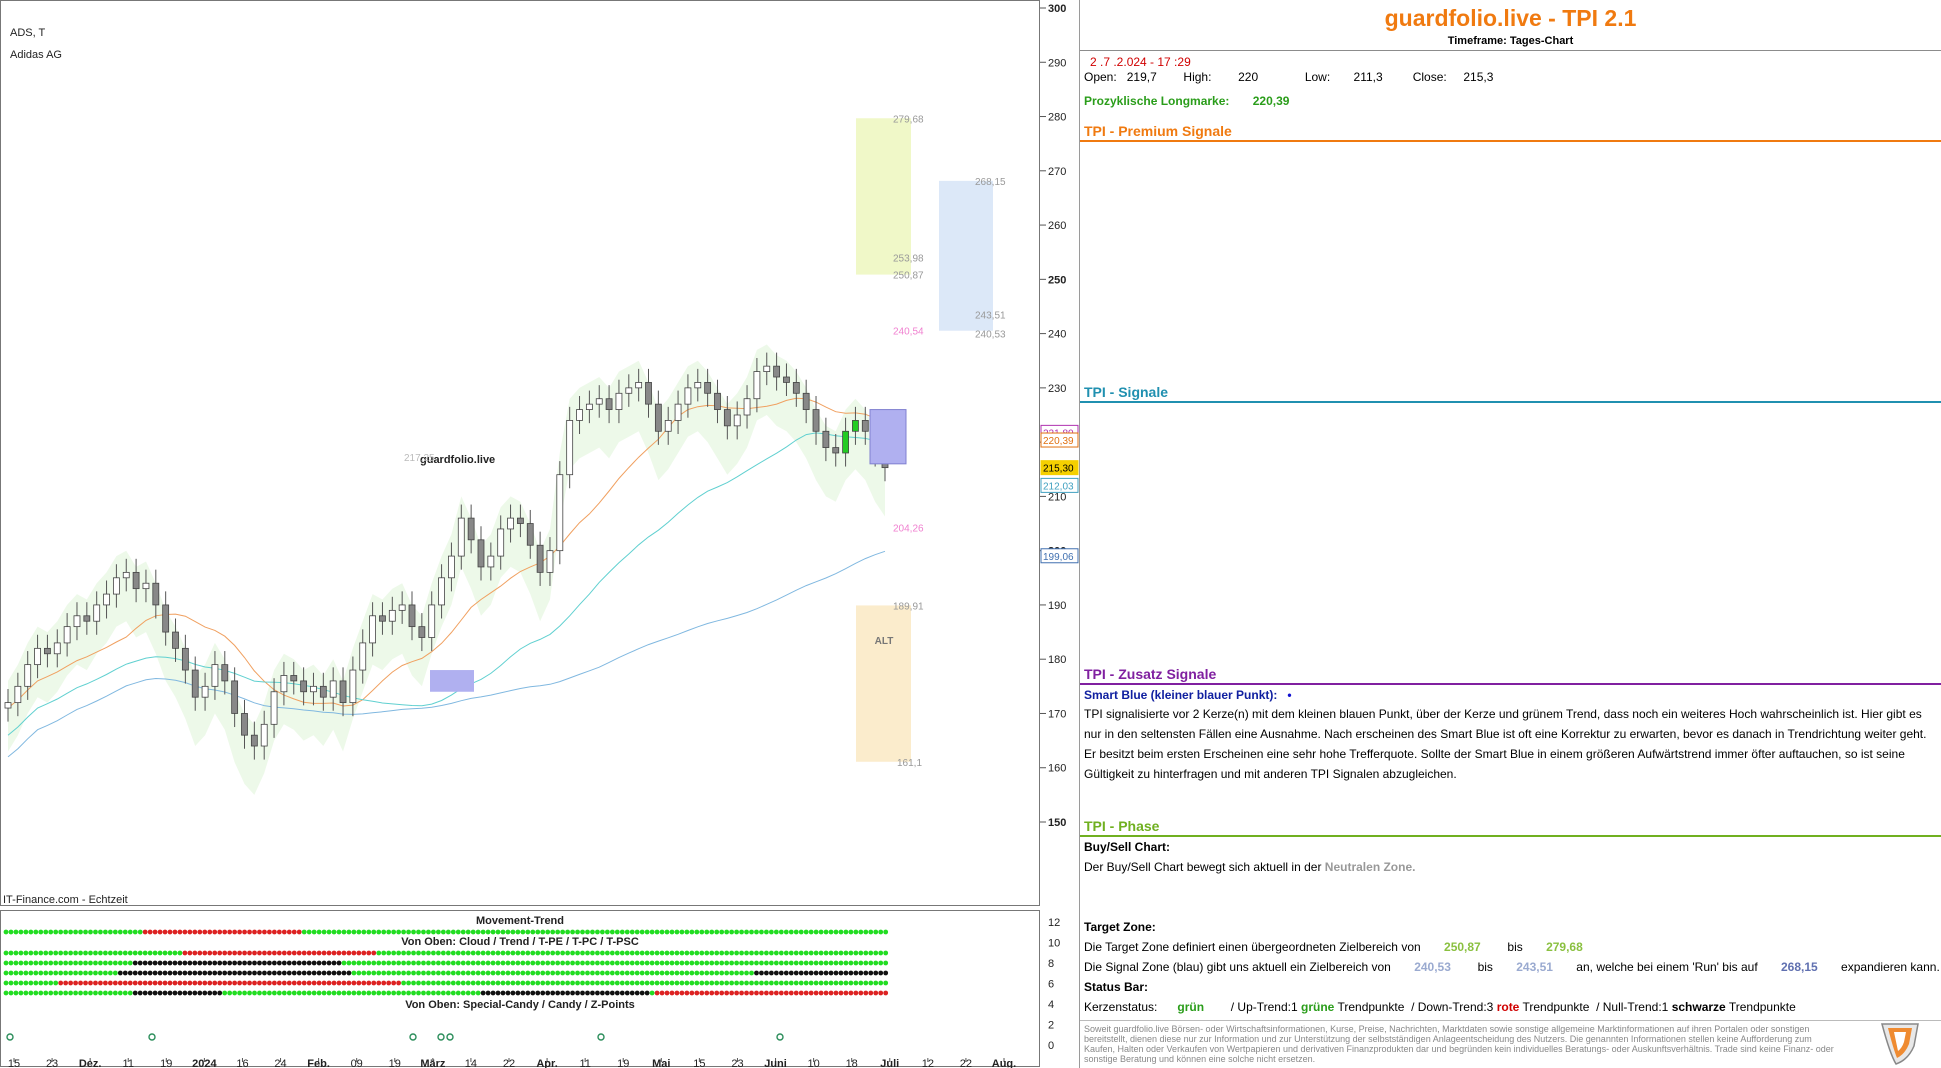 This screenshot has width=1941, height=1068. Describe the element at coordinates (546, 1063) in the screenshot. I see `x-tick-label: Apr.` at that location.